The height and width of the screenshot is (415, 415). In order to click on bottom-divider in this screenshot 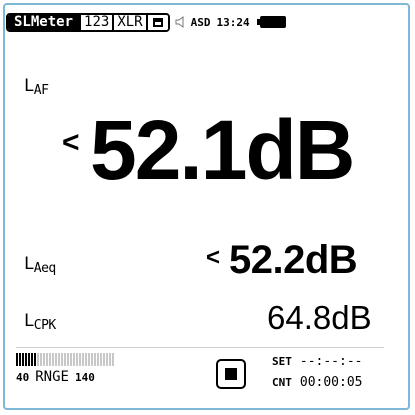, I will do `click(200, 347)`.